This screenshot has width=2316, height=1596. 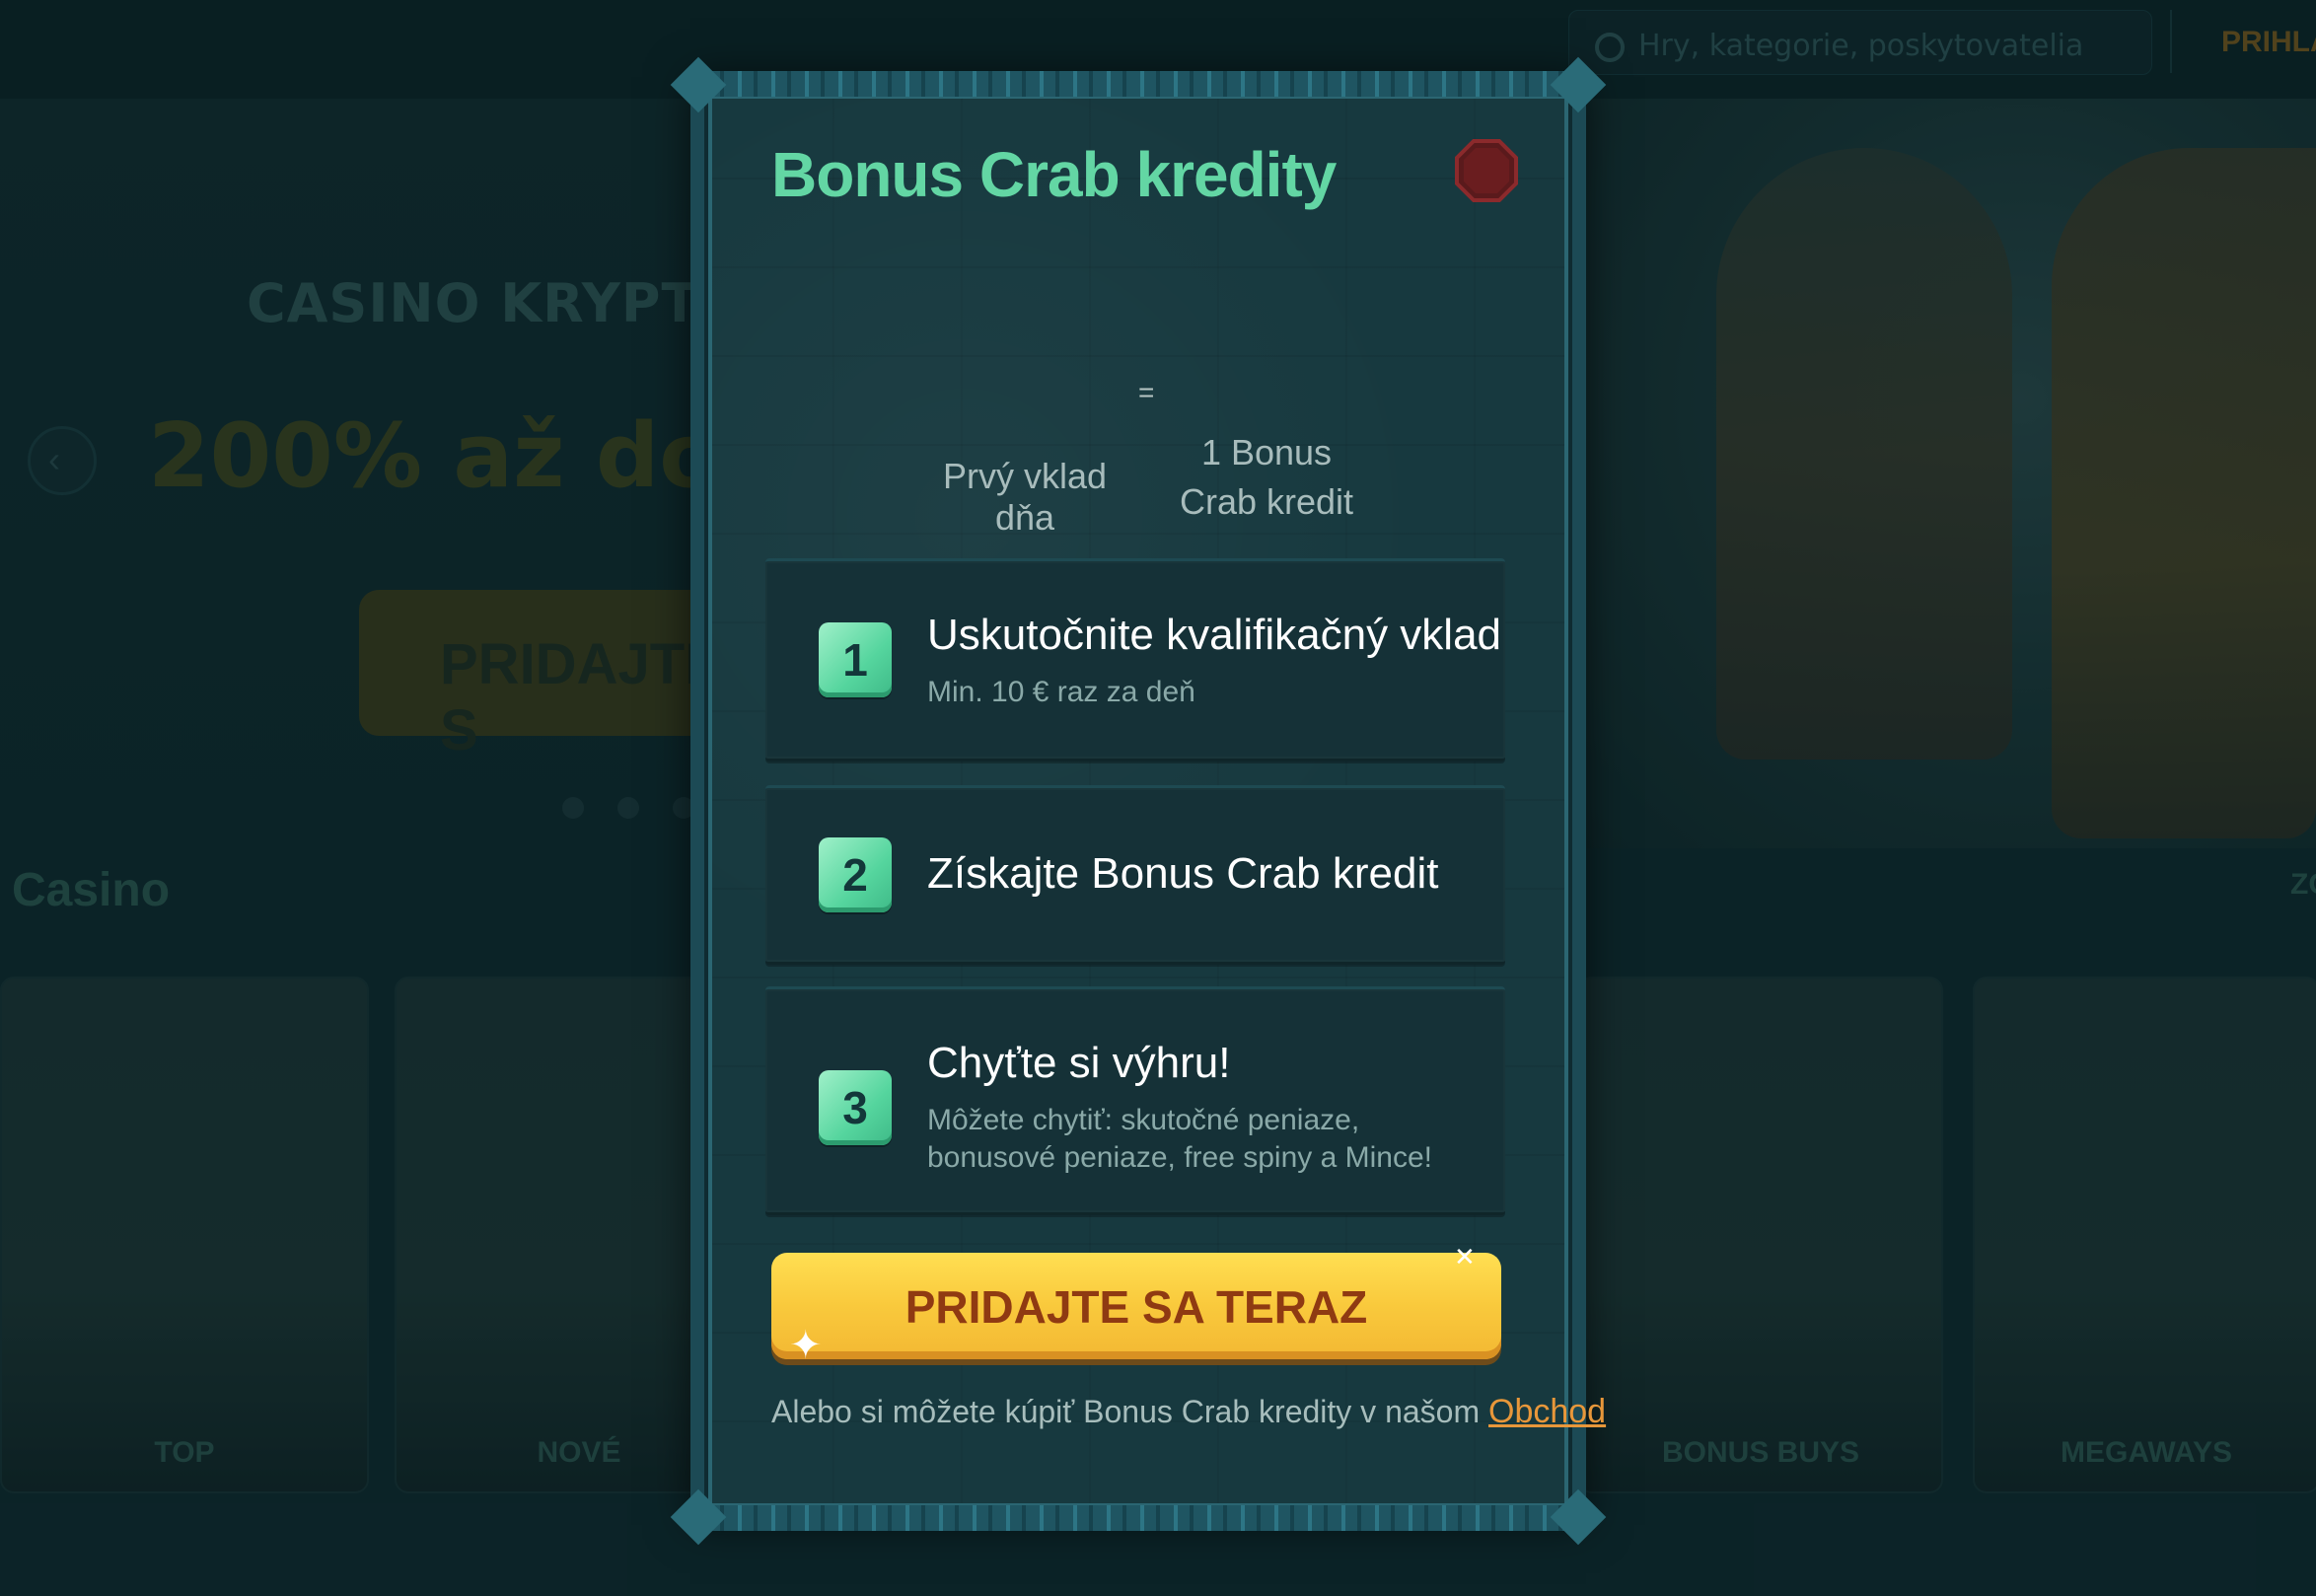 I want to click on equals-sign: =, so click(x=1146, y=392).